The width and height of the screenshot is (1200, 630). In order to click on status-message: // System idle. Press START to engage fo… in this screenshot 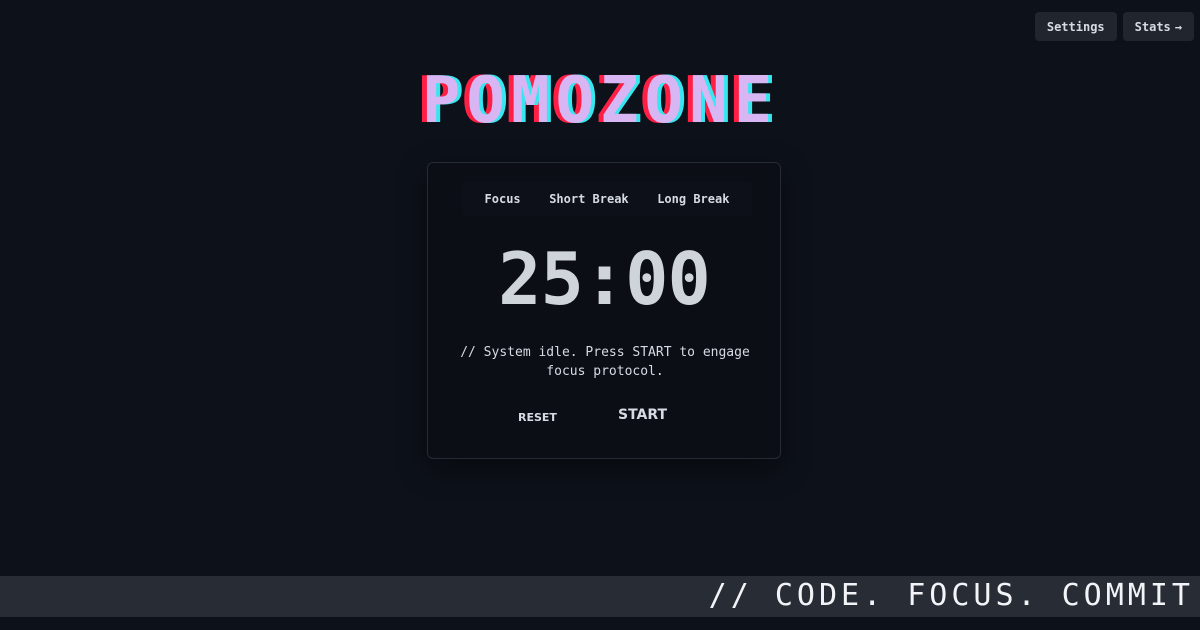, I will do `click(605, 362)`.